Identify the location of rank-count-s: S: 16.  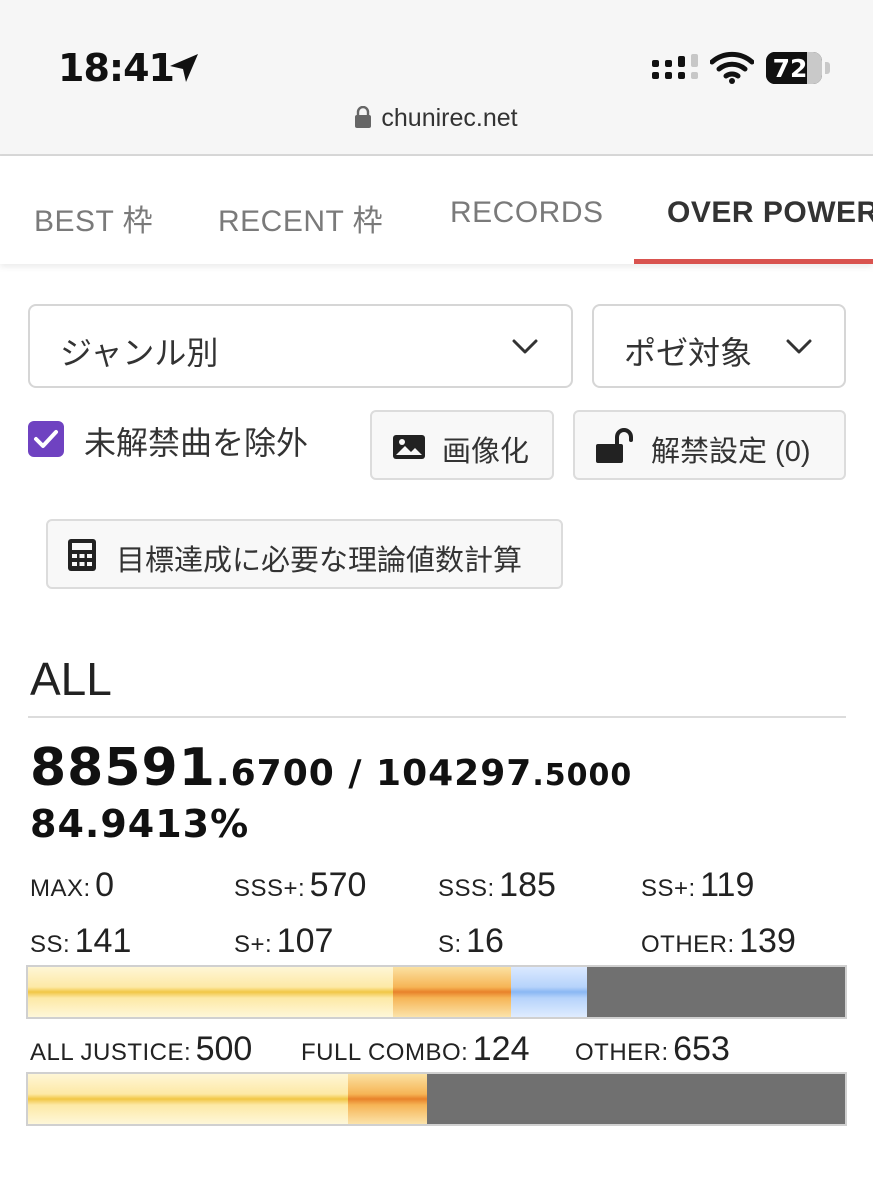
(471, 941).